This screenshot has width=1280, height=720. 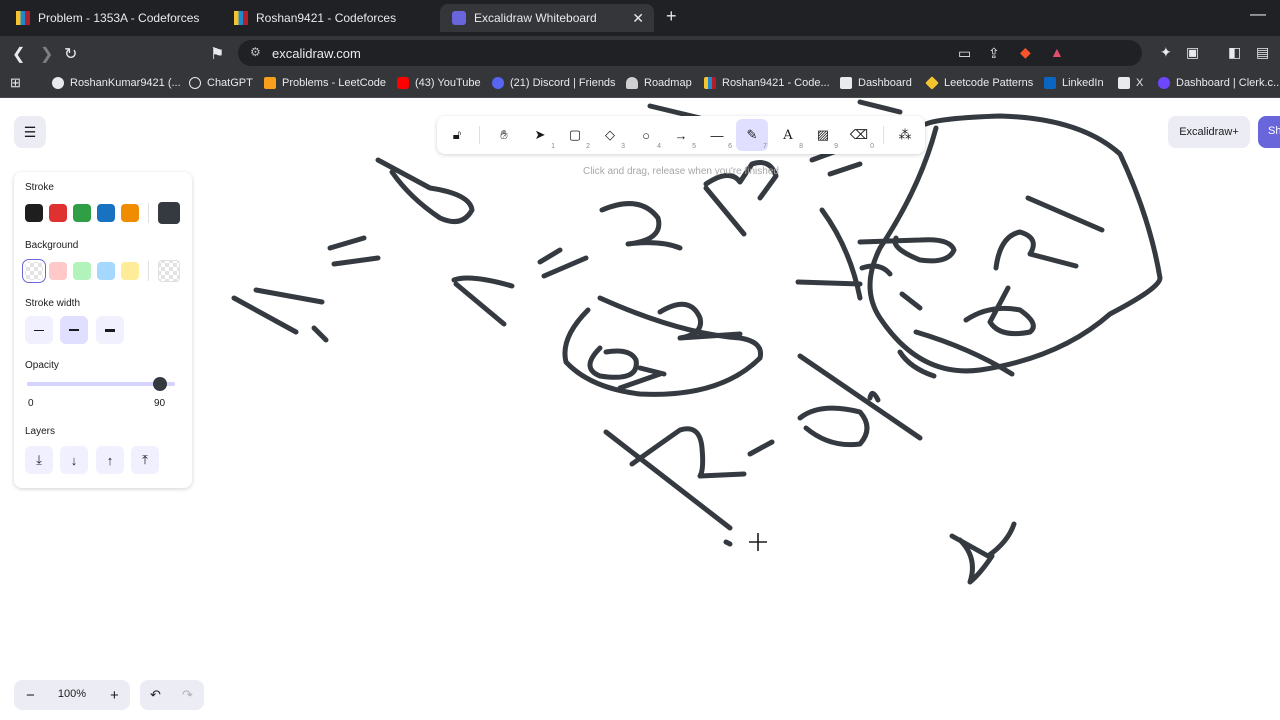 What do you see at coordinates (255, 52) in the screenshot?
I see `site-info-icon: ⚙` at bounding box center [255, 52].